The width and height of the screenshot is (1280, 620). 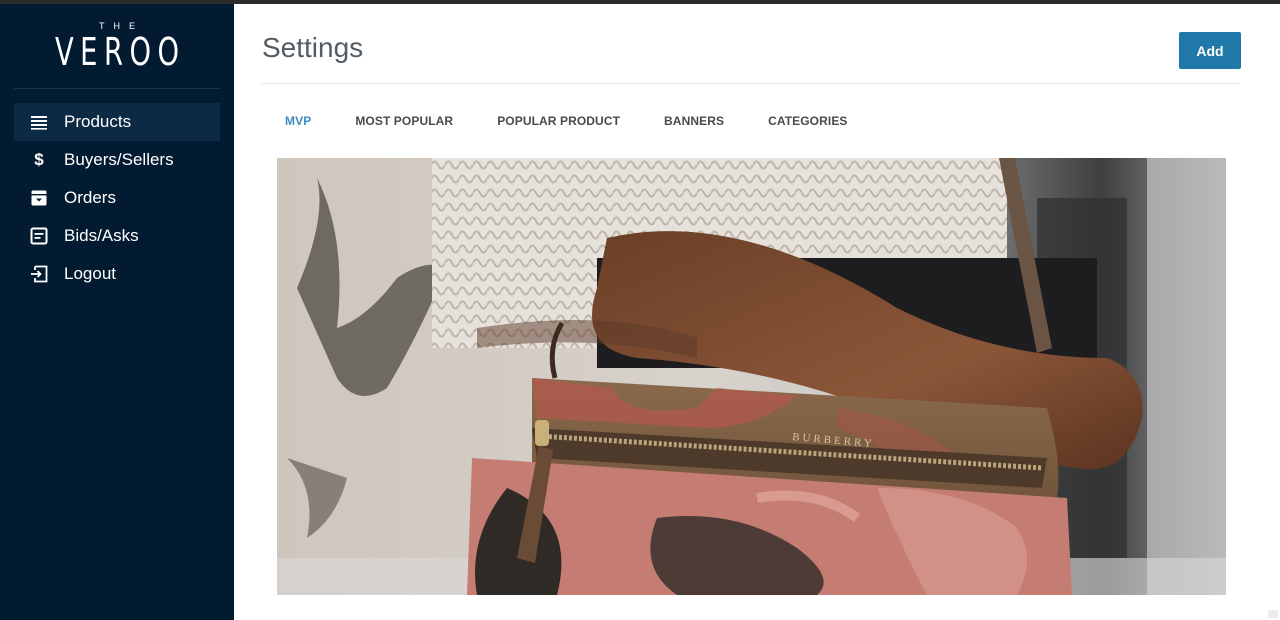 What do you see at coordinates (117, 274) in the screenshot?
I see `sidebar-item-logout: Logout` at bounding box center [117, 274].